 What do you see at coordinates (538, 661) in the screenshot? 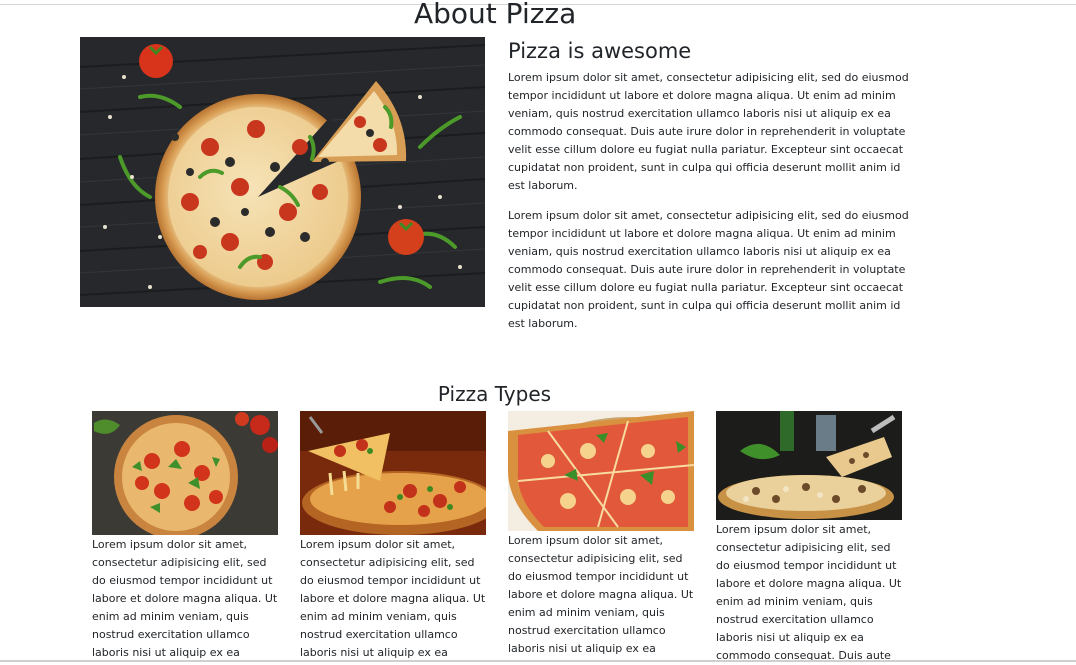
I see `bottom-scrollbar-track` at bounding box center [538, 661].